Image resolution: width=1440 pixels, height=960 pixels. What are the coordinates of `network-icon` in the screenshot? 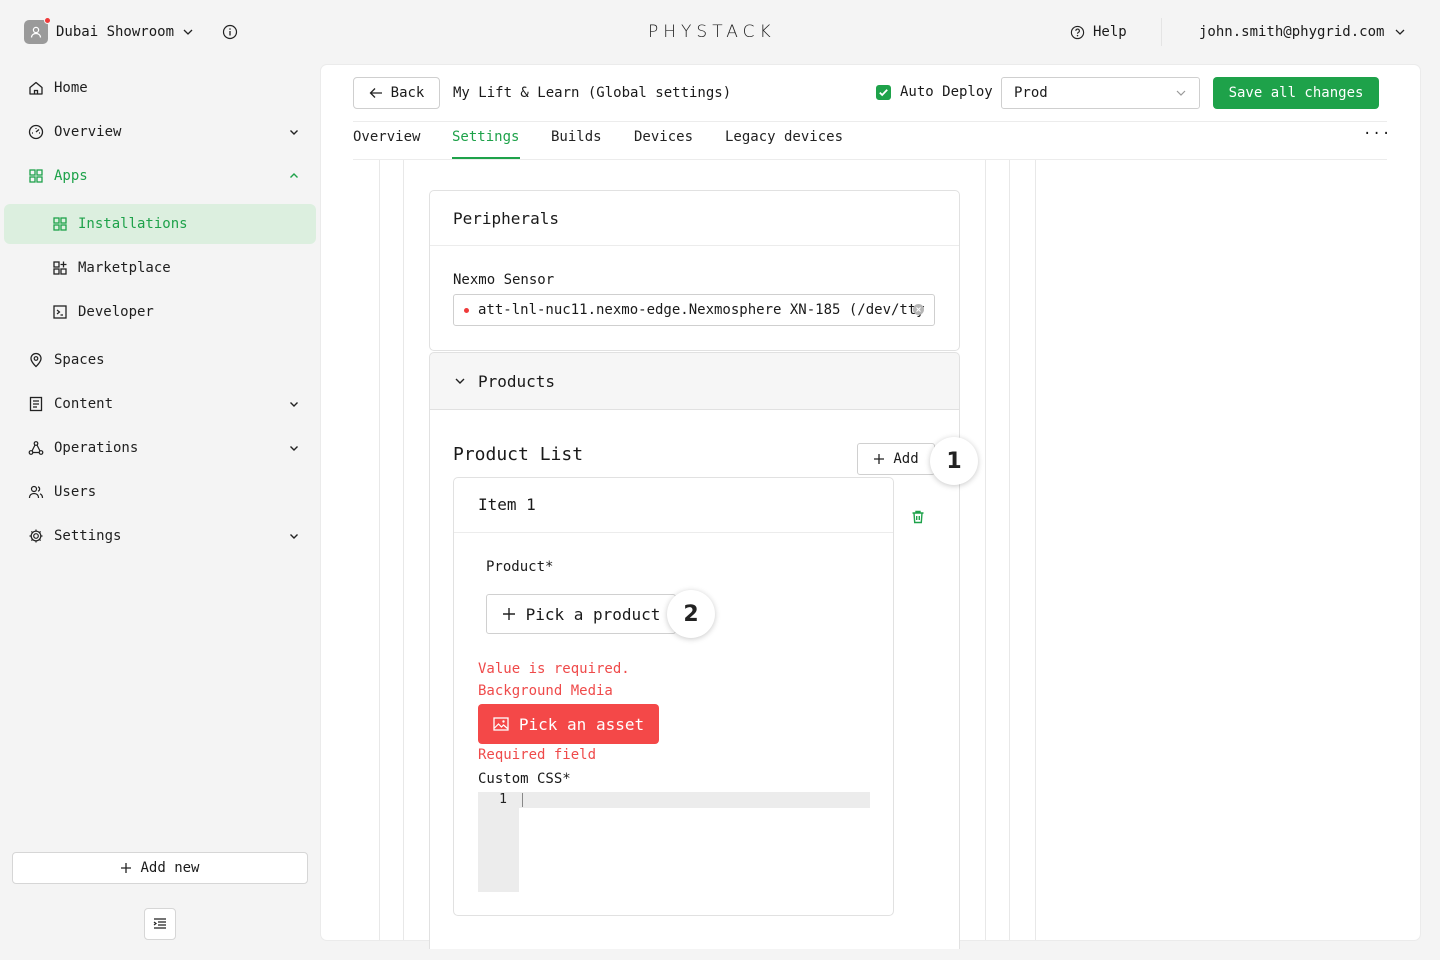 It's located at (36, 448).